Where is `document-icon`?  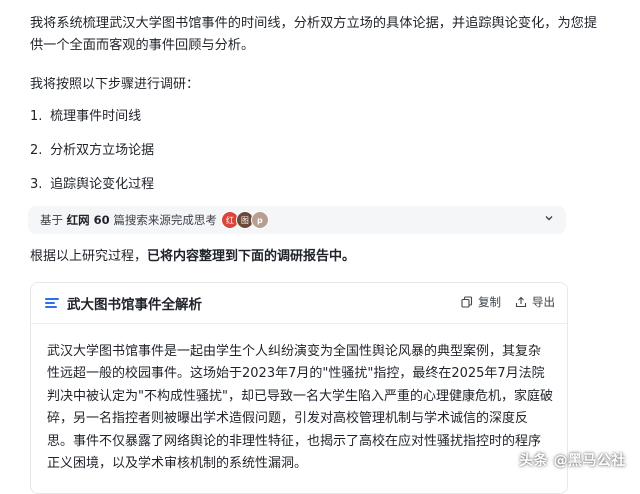 document-icon is located at coordinates (52, 303).